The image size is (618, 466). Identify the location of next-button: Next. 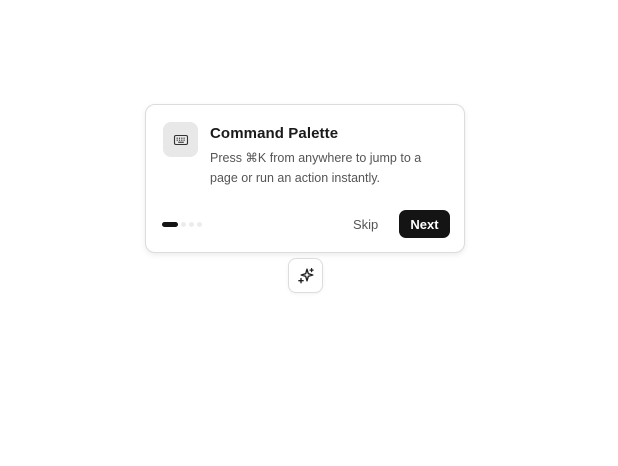
(424, 224).